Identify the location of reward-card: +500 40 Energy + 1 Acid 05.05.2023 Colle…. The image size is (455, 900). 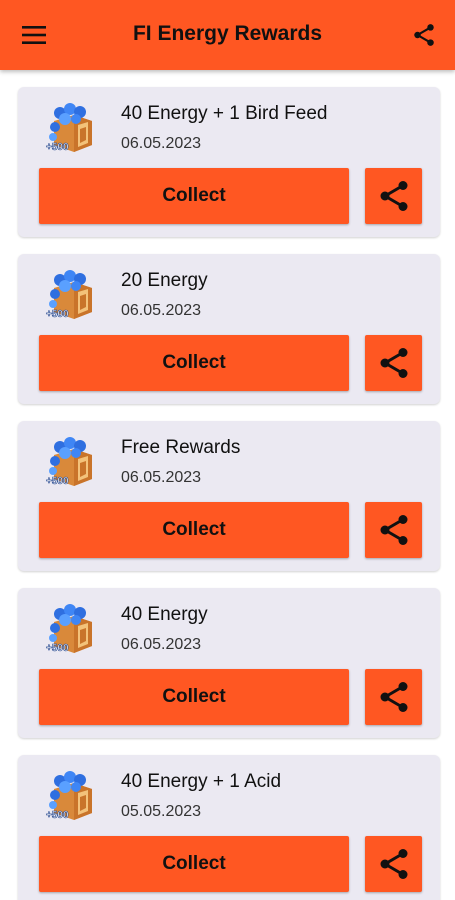
(229, 827).